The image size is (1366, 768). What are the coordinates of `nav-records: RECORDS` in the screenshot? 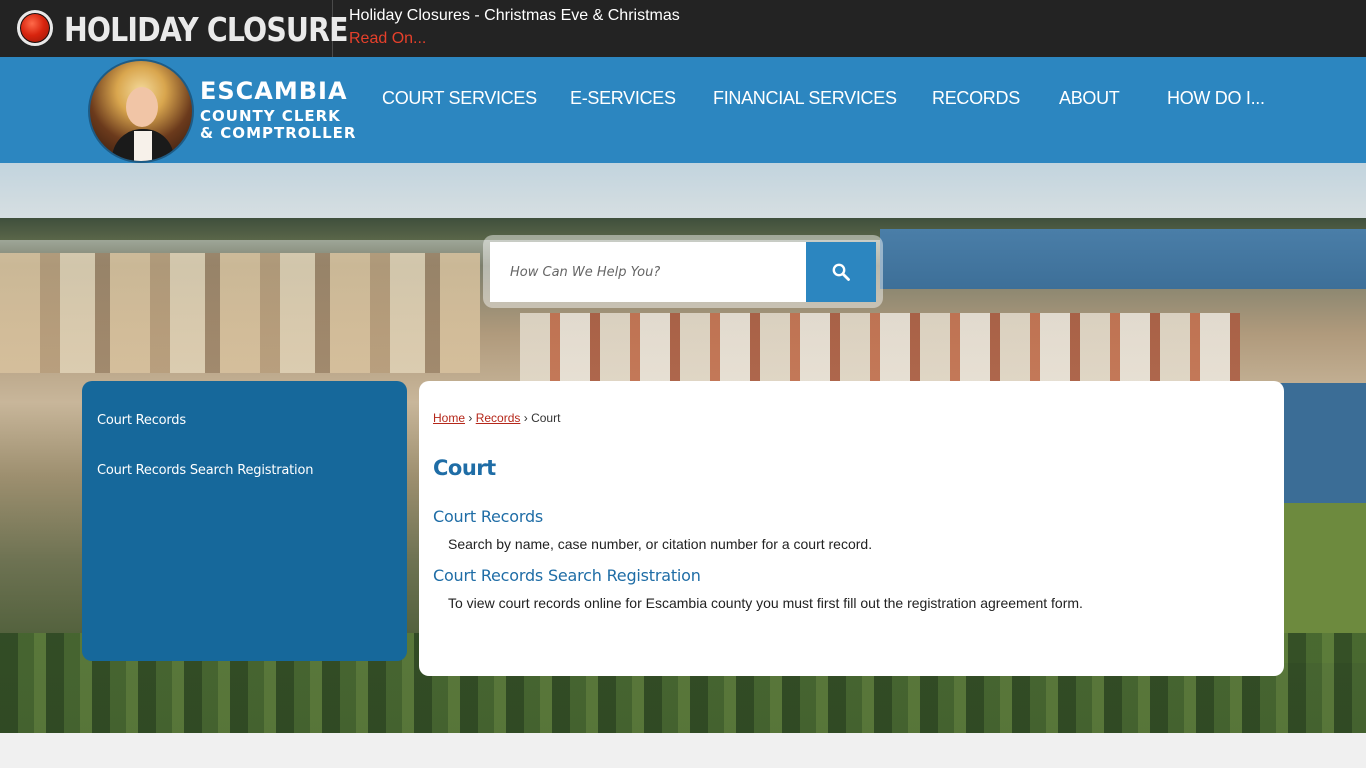 It's located at (976, 98).